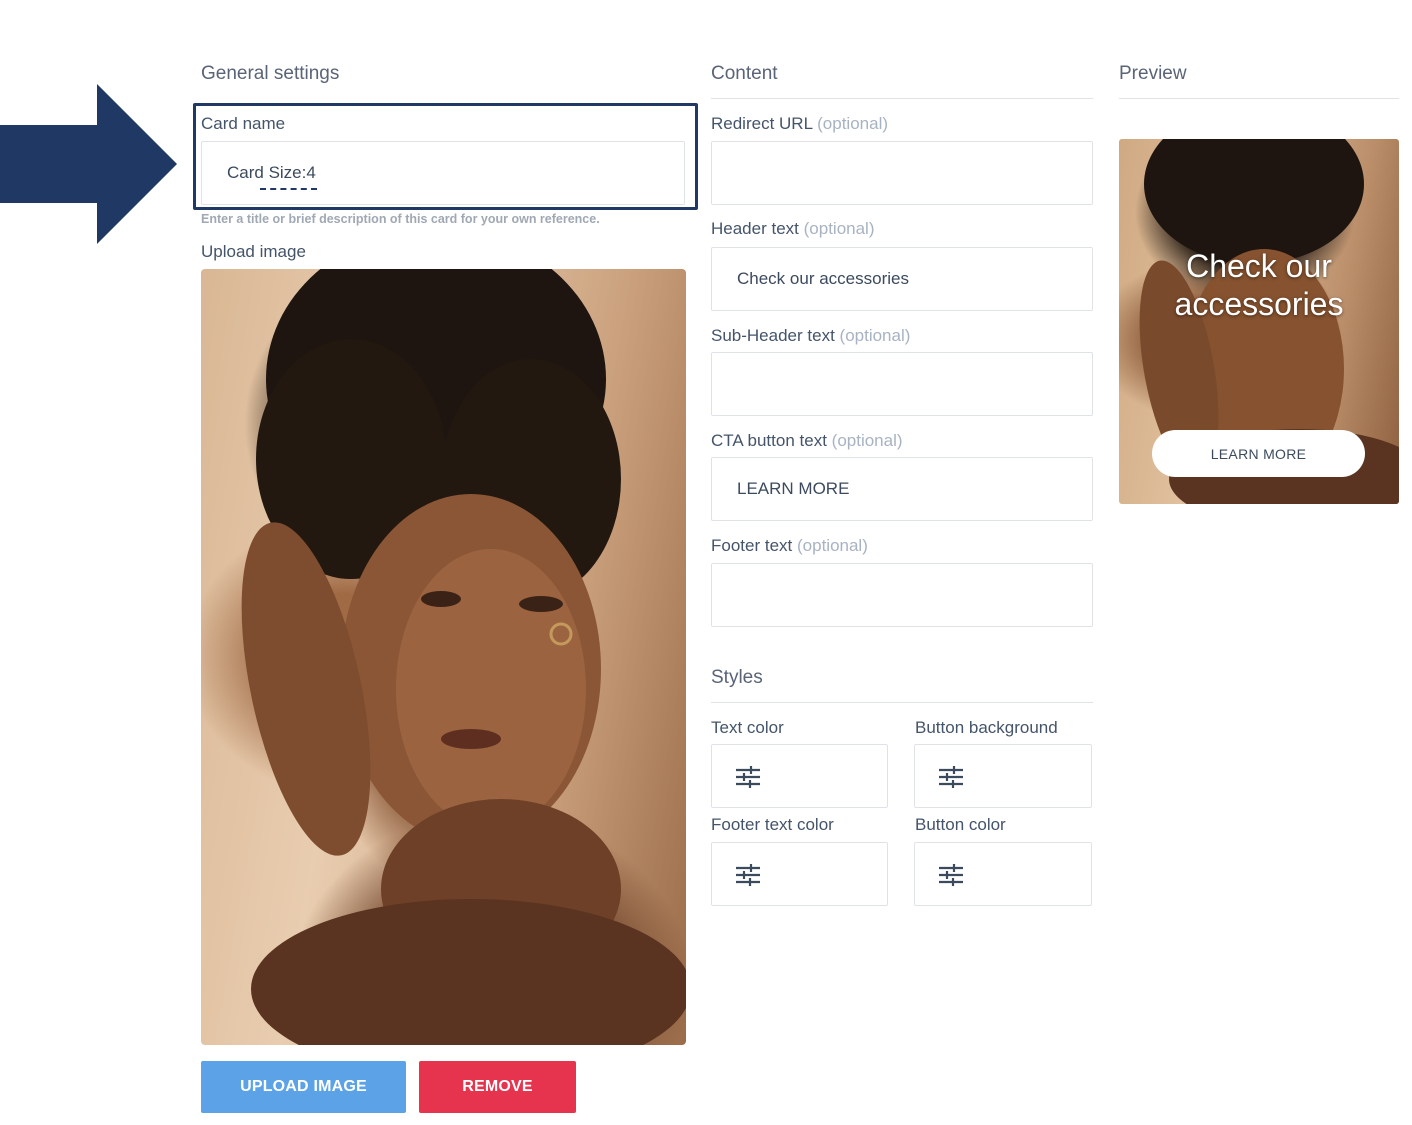  Describe the element at coordinates (789, 545) in the screenshot. I see `footer-text-label: Footer text (optional)` at that location.